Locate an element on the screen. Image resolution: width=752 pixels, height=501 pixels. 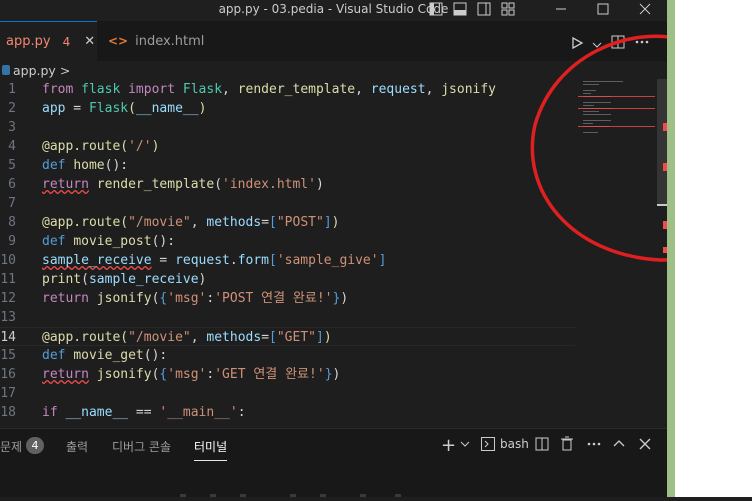
line-number: 6 is located at coordinates (12, 184).